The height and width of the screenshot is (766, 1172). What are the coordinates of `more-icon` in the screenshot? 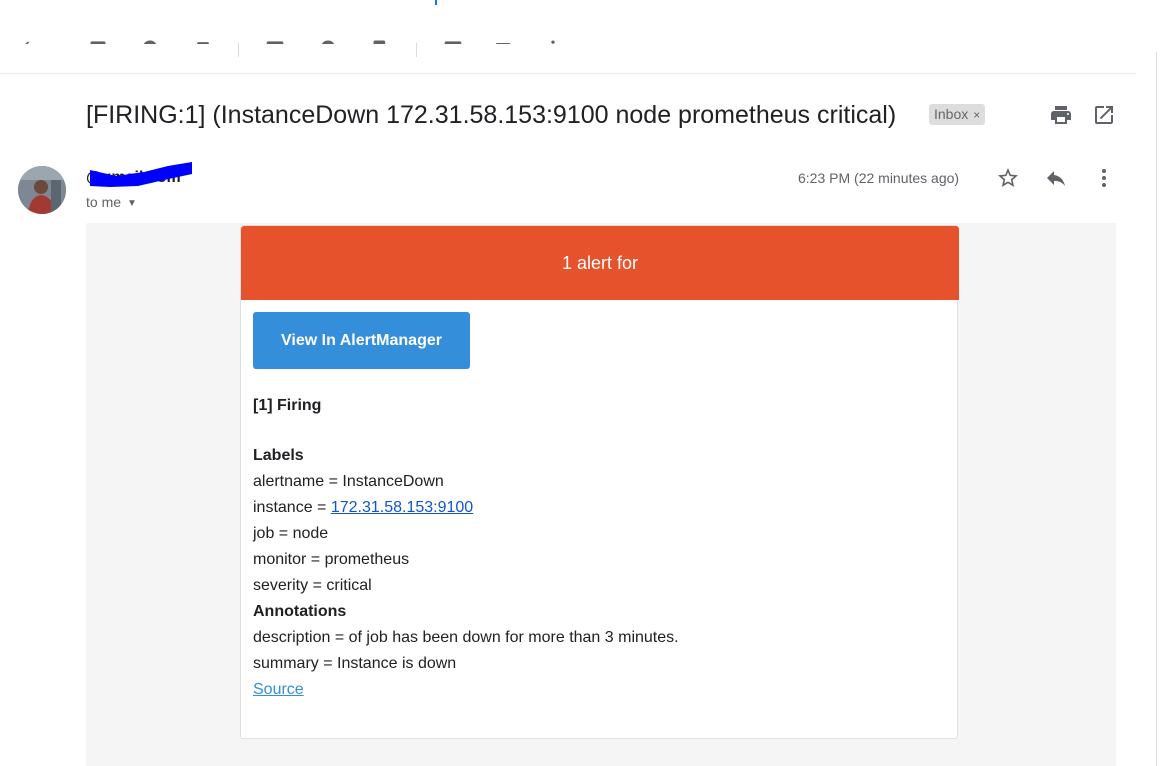 It's located at (553, 41).